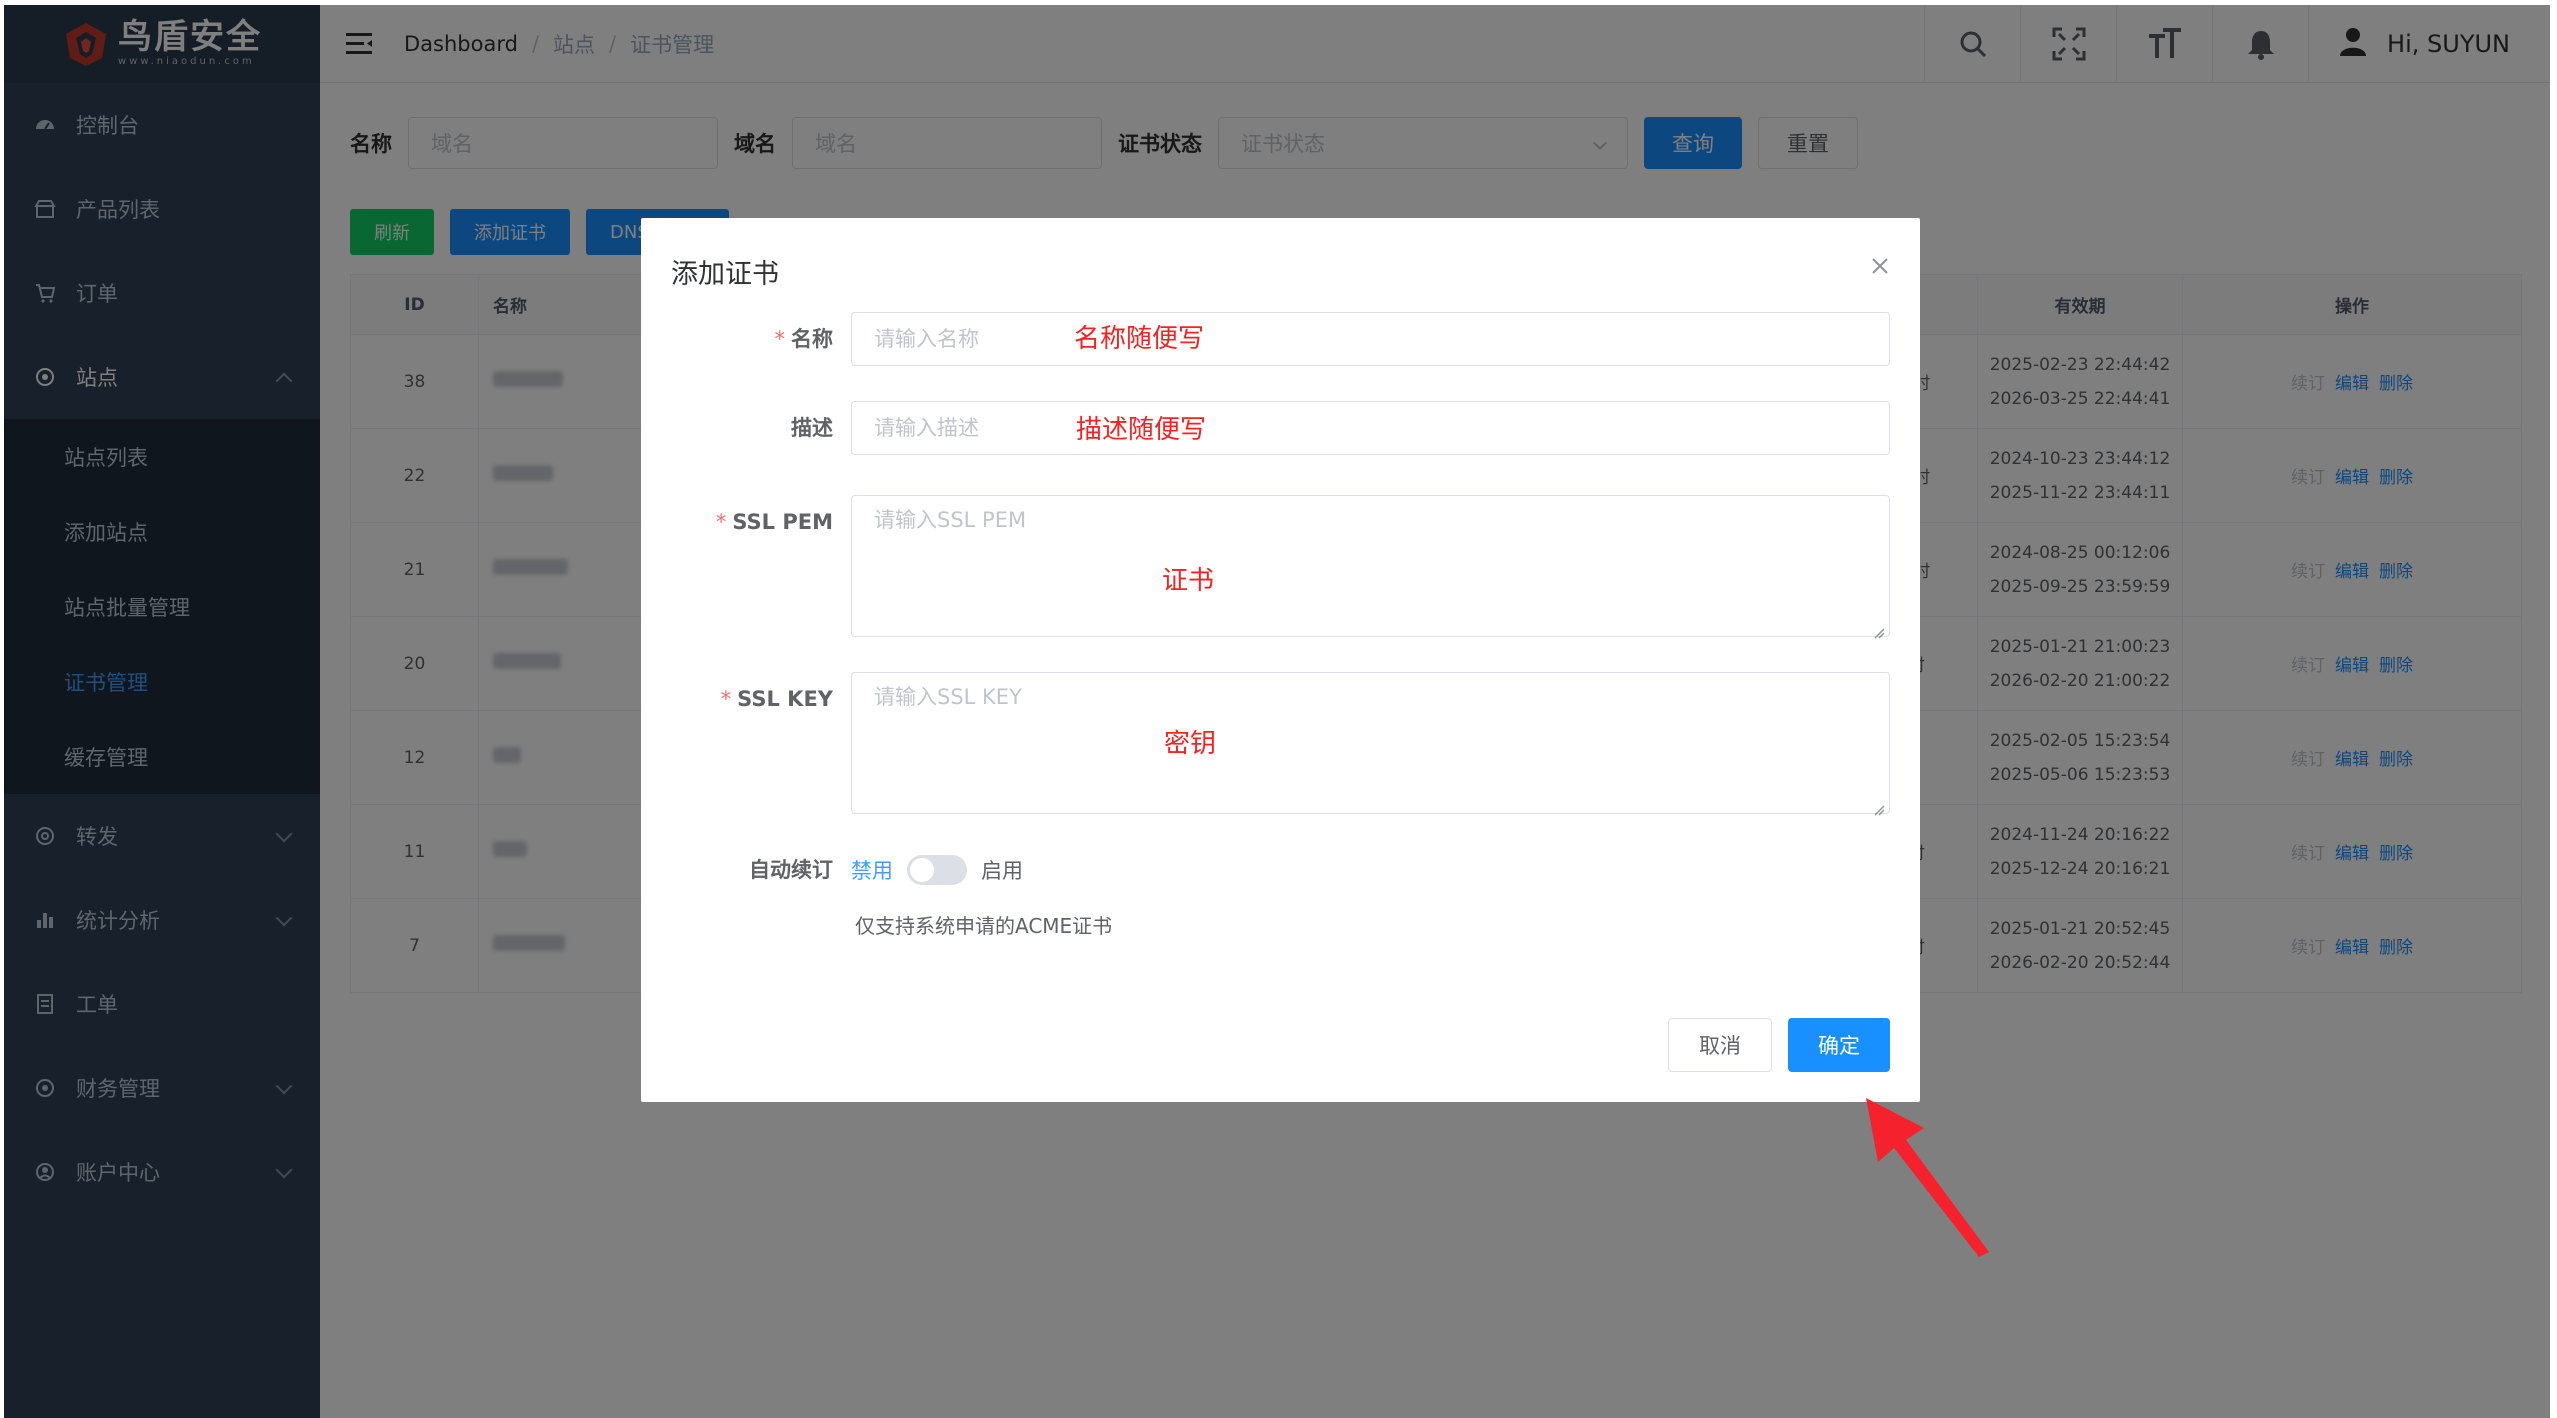  What do you see at coordinates (948, 697) in the screenshot?
I see `ssl-key-placeholder: 请输入SSL KEY` at bounding box center [948, 697].